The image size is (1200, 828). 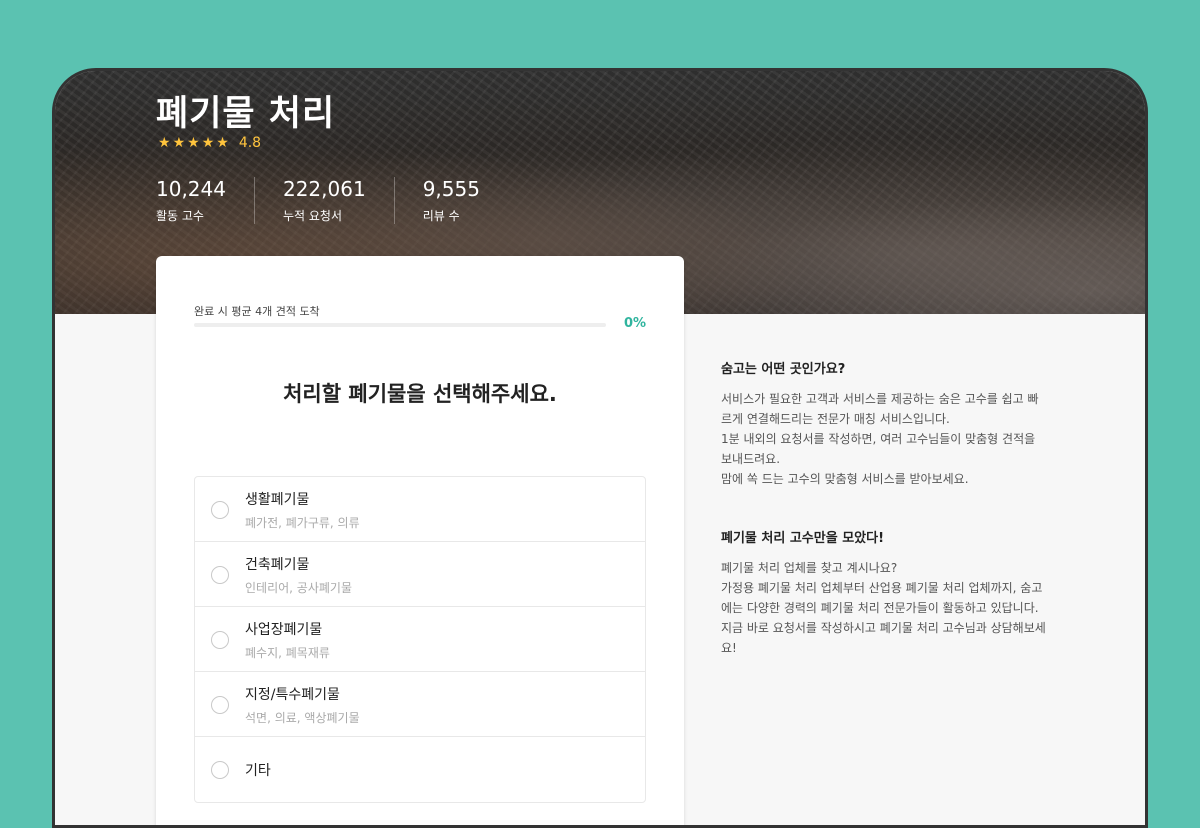 I want to click on option-subtitle: 석면, 의료, 액상폐기물, so click(x=302, y=718).